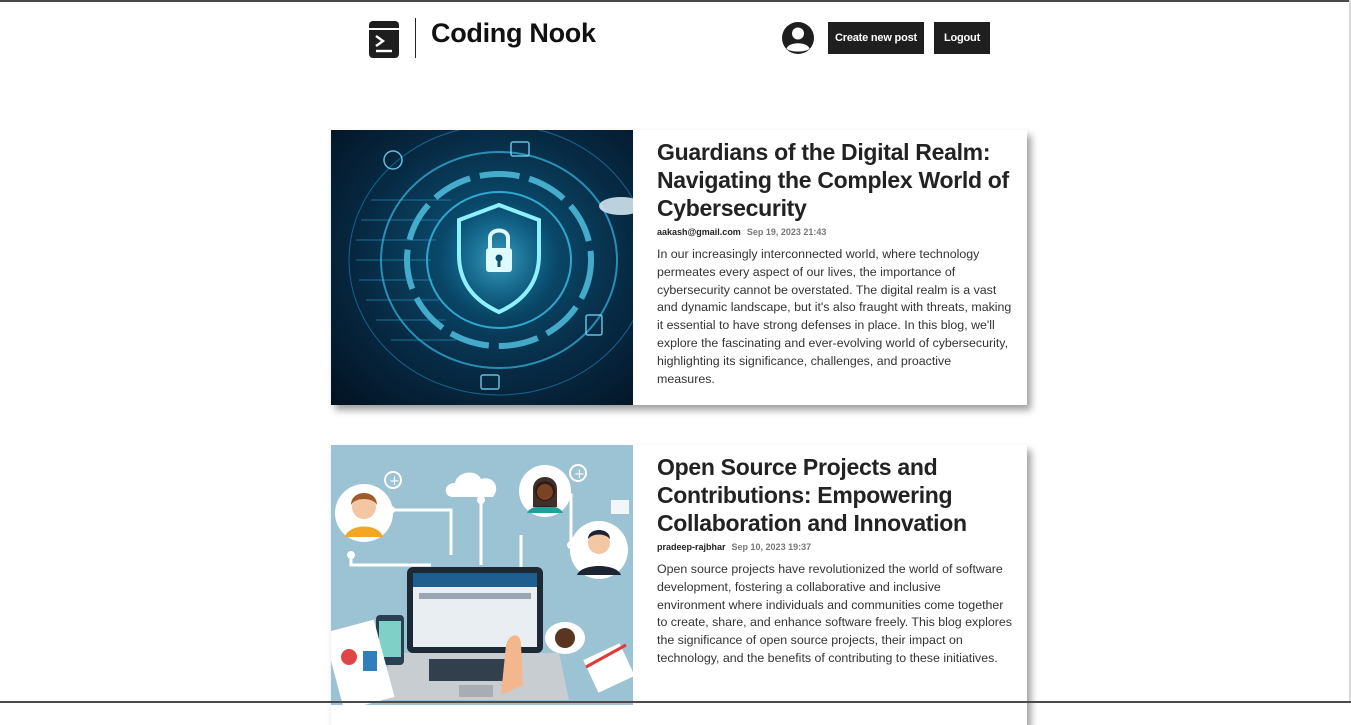 Image resolution: width=1351 pixels, height=725 pixels. I want to click on post-author: aakash@gmail.com, so click(699, 232).